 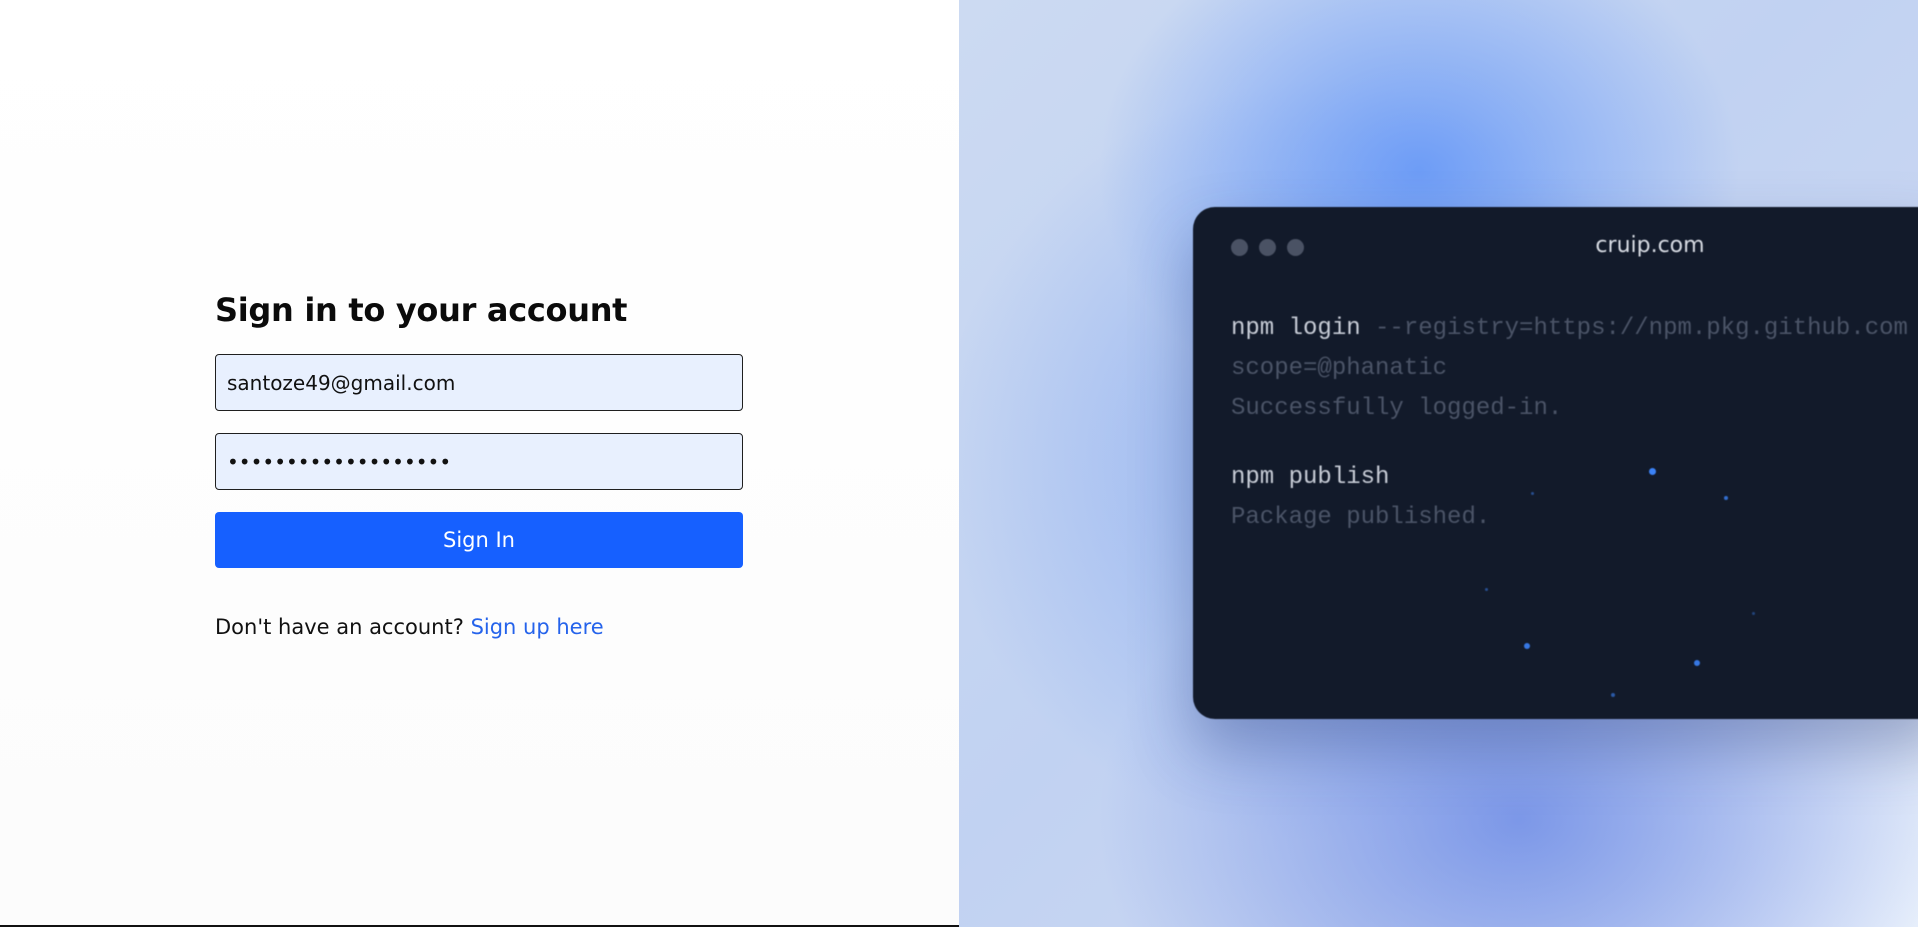 What do you see at coordinates (1650, 245) in the screenshot?
I see `terminal-title: cruip.com` at bounding box center [1650, 245].